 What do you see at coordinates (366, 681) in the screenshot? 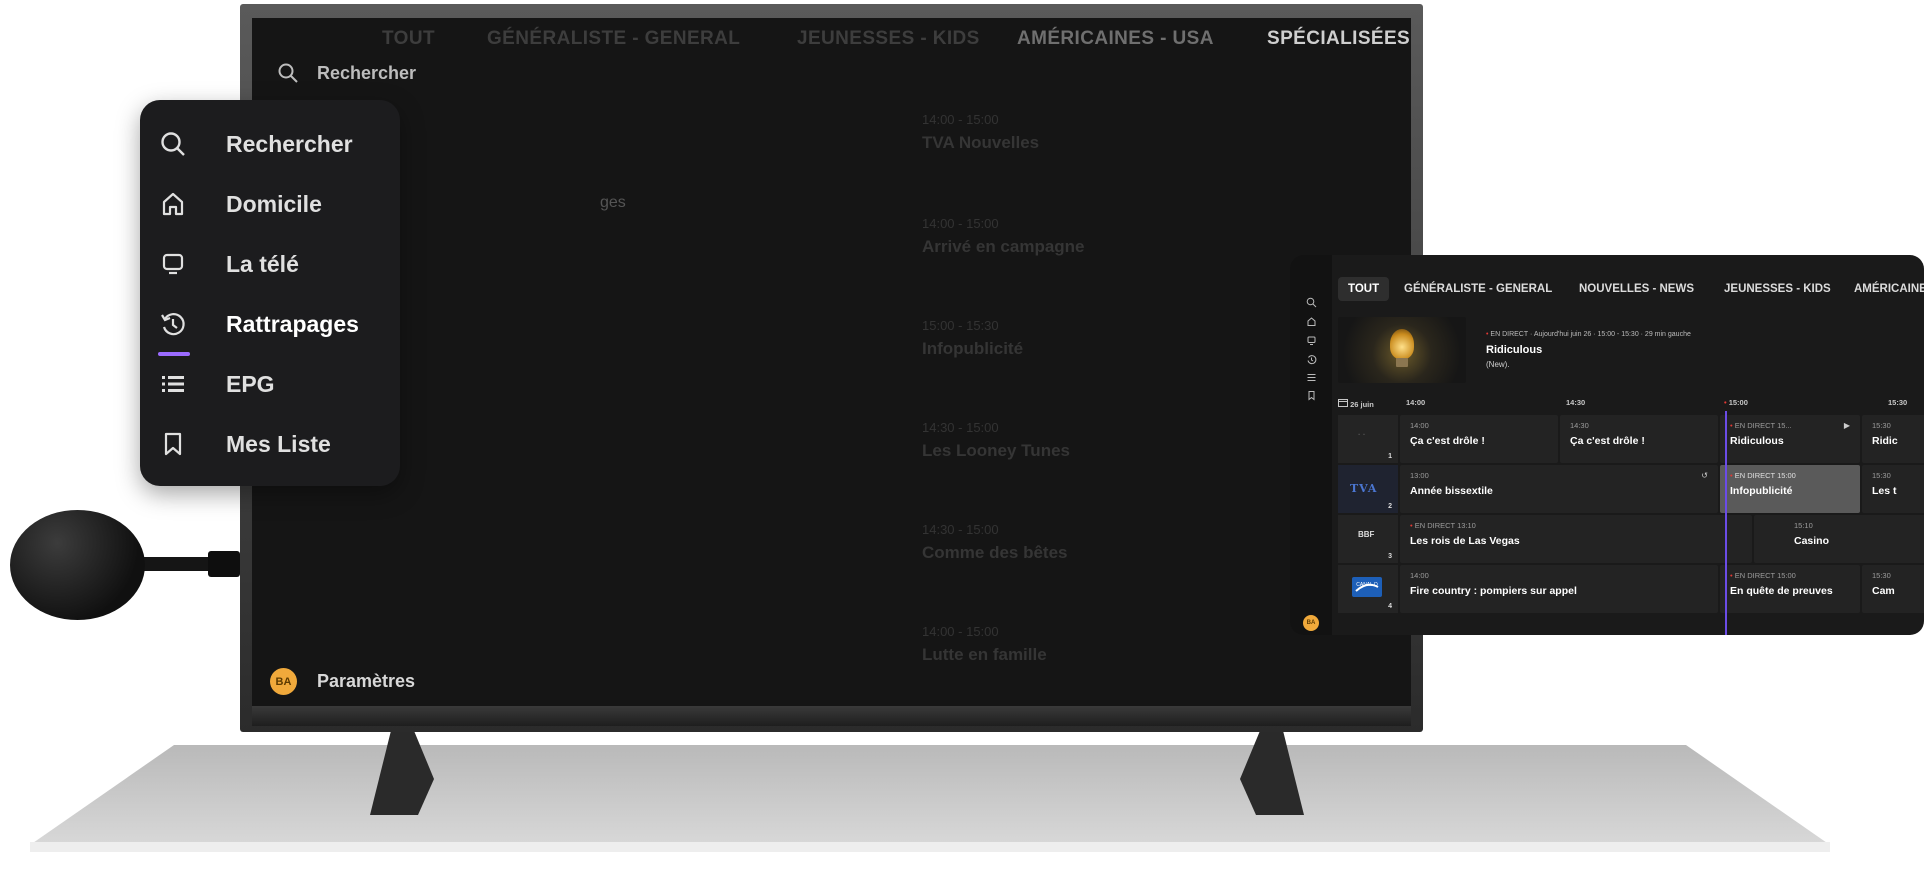
I see `settings-label: Paramètres` at bounding box center [366, 681].